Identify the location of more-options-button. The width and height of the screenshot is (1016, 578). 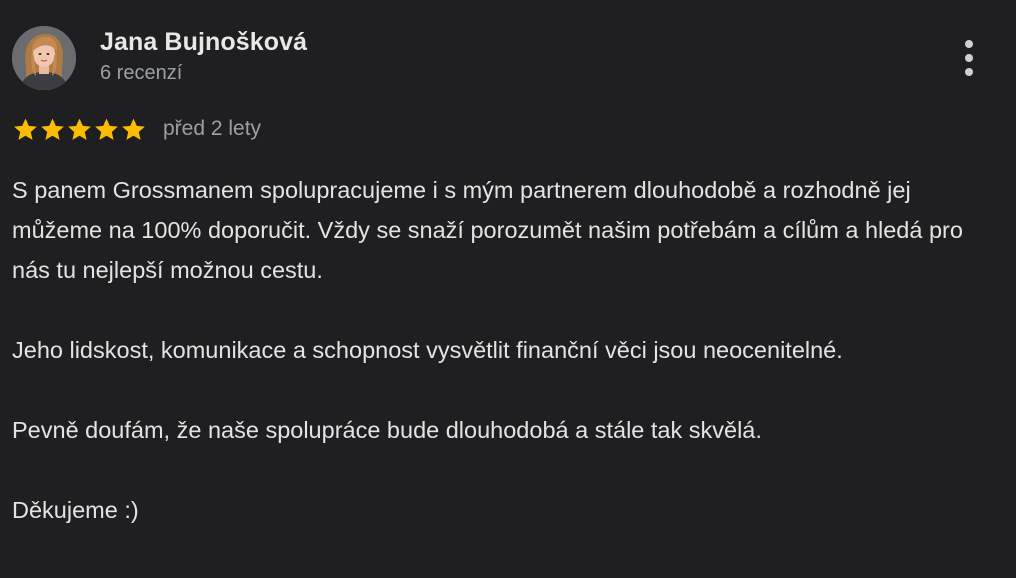
(970, 58).